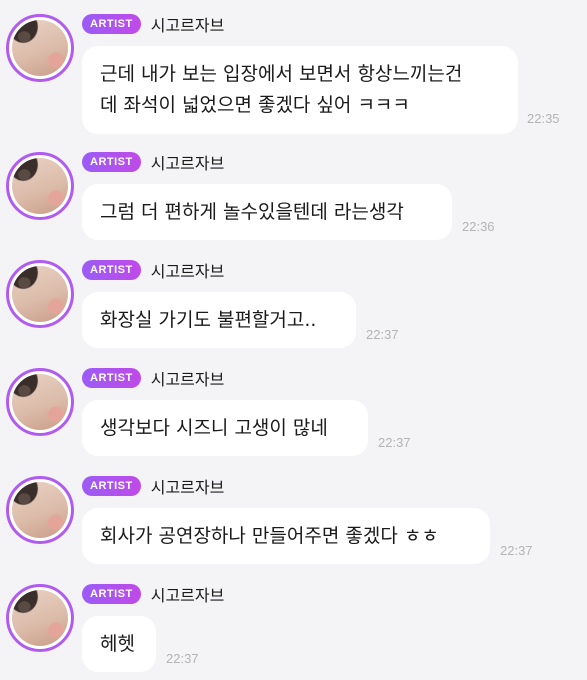 The image size is (587, 680). What do you see at coordinates (286, 536) in the screenshot?
I see `message-bubble: 회사가 공연장하나 만들어주면 좋겠다 ㅎㅎ` at bounding box center [286, 536].